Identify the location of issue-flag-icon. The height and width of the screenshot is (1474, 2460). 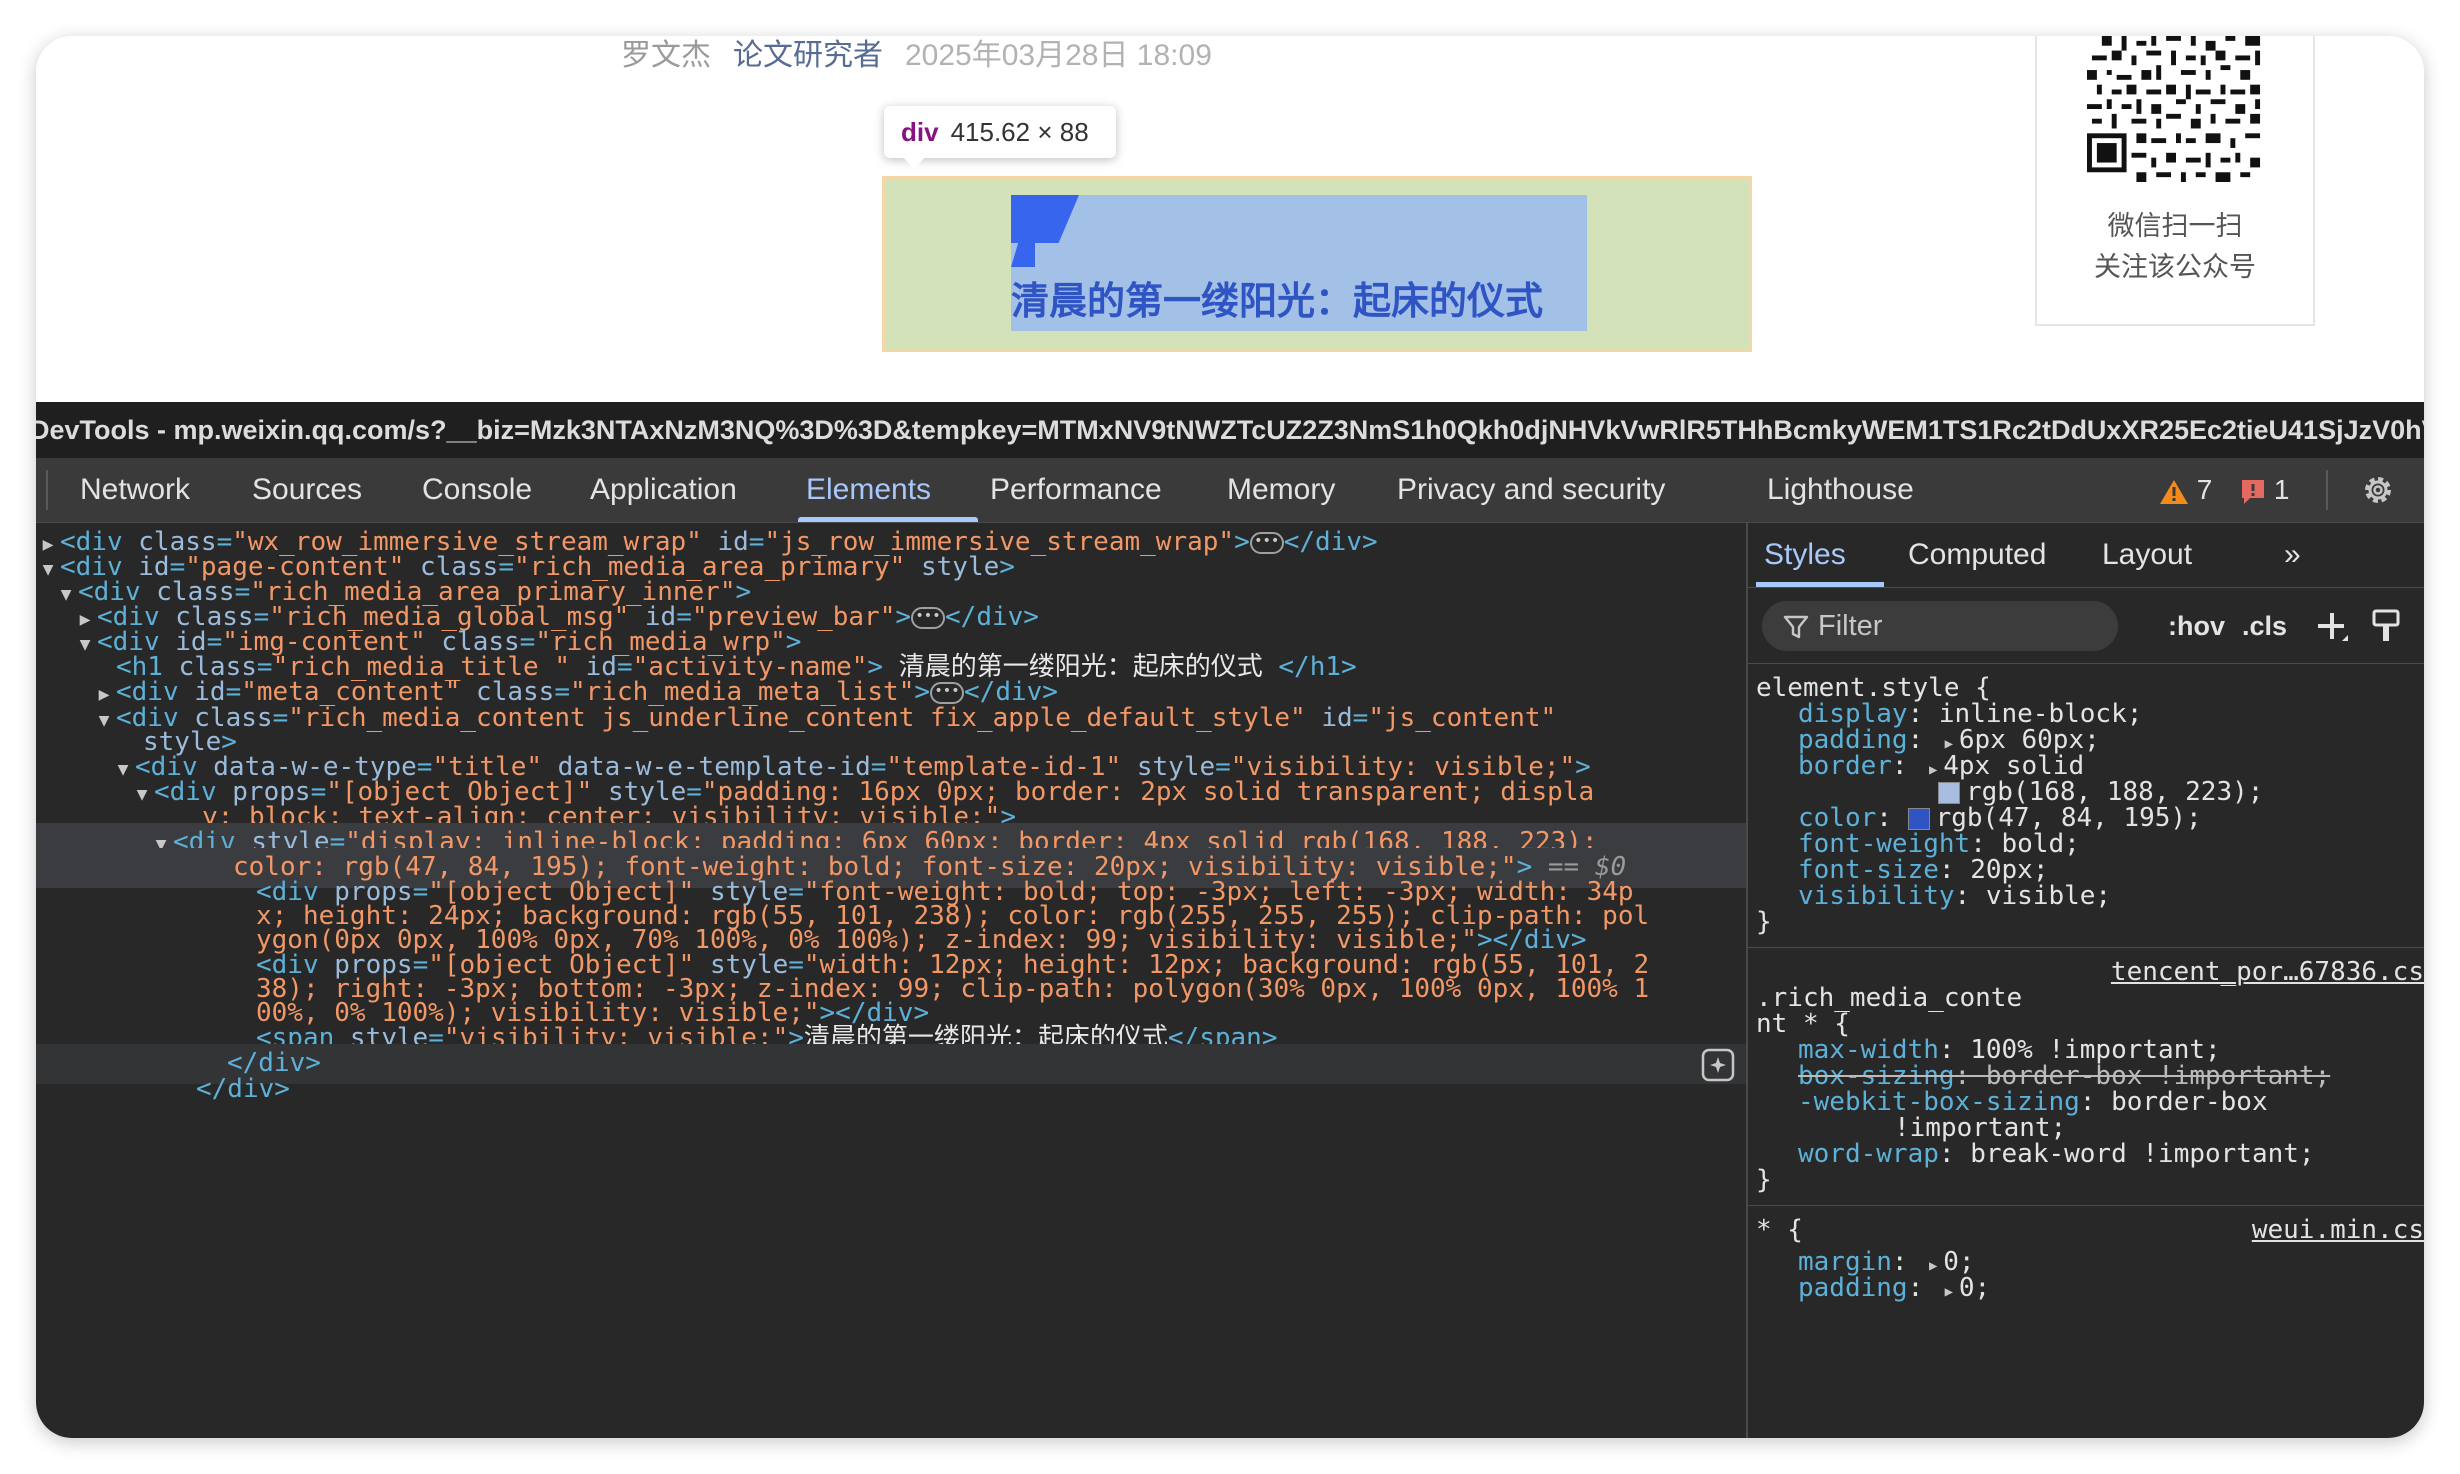
(2253, 491).